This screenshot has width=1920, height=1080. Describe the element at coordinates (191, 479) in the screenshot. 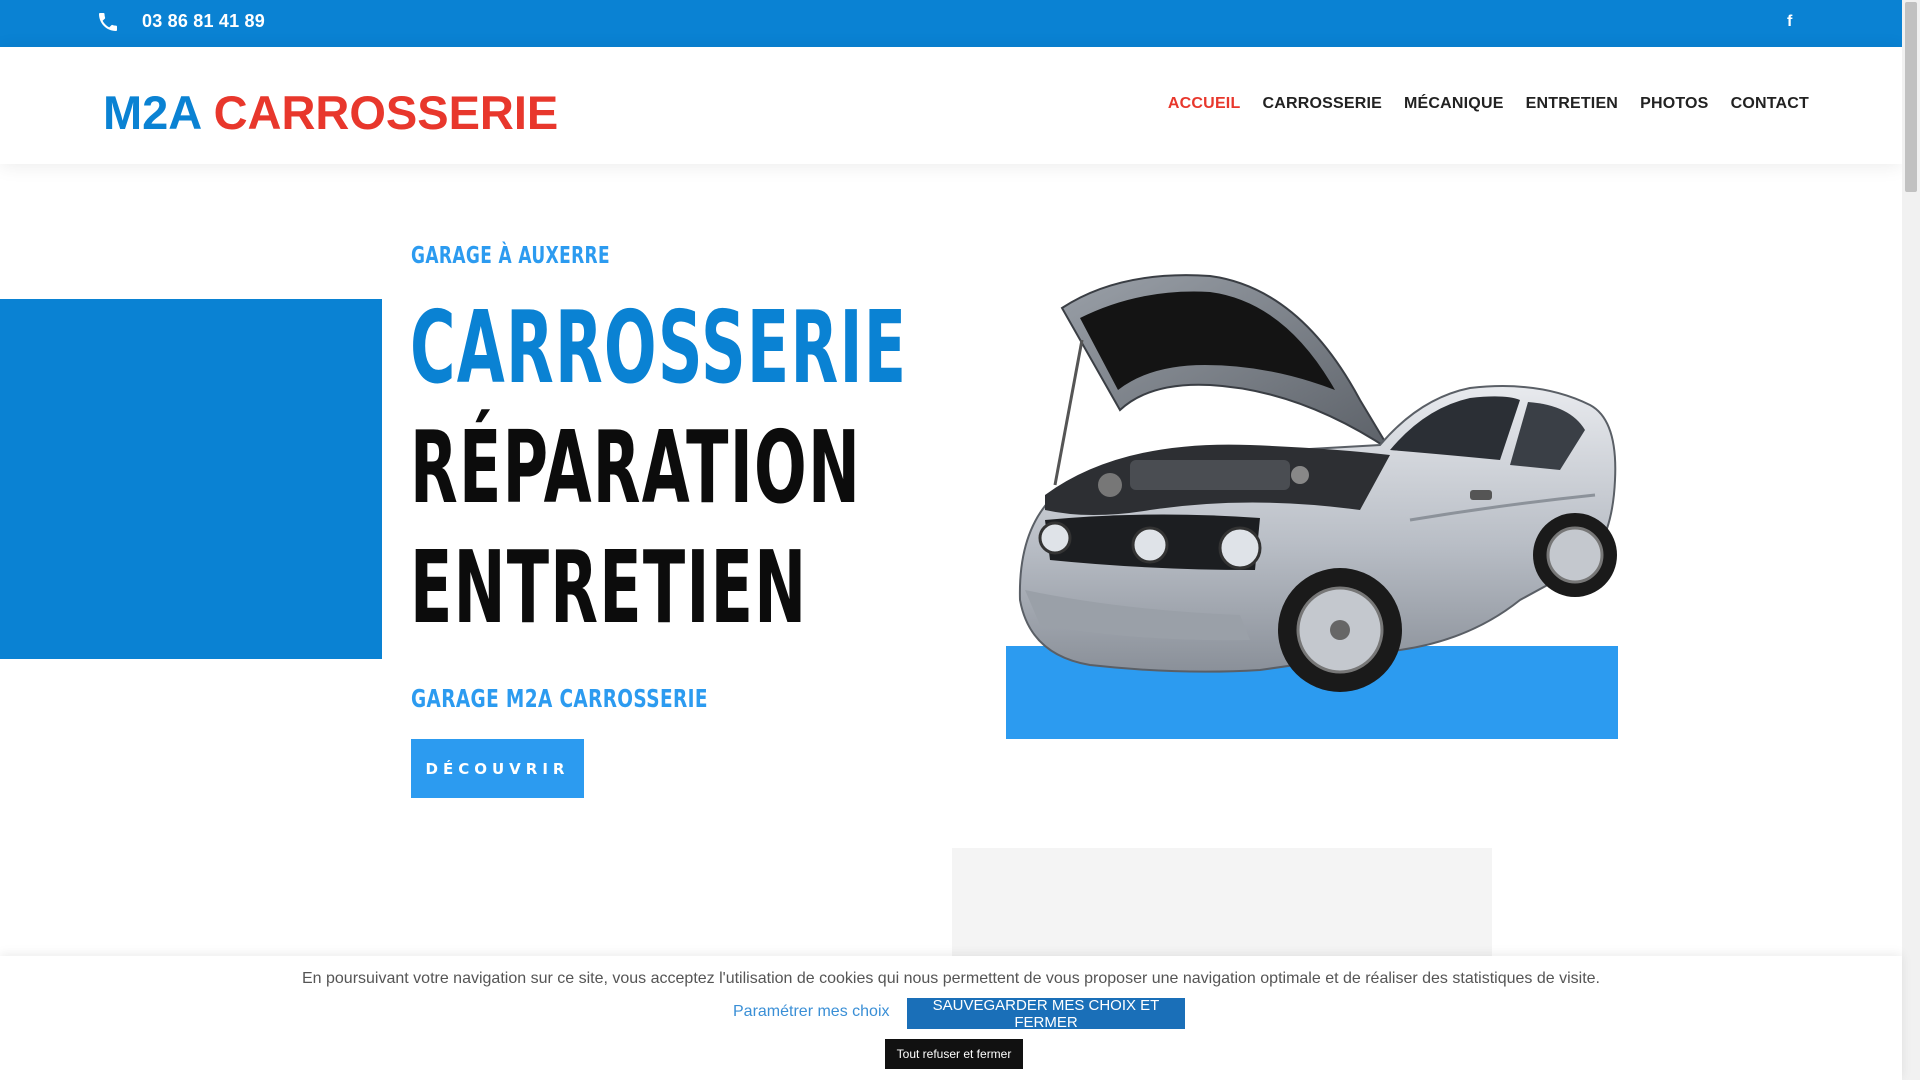

I see `hero-blue-block` at that location.